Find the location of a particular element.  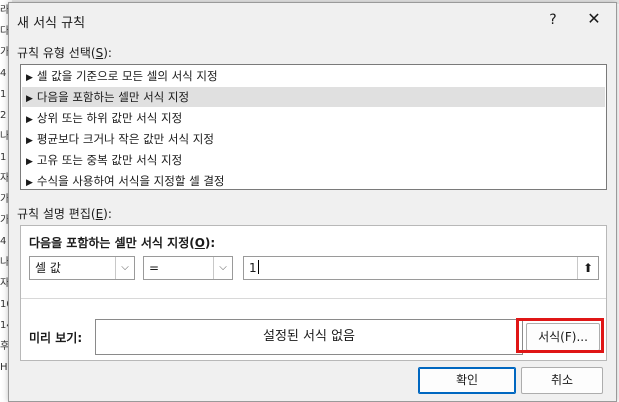

text-caret is located at coordinates (258, 267).